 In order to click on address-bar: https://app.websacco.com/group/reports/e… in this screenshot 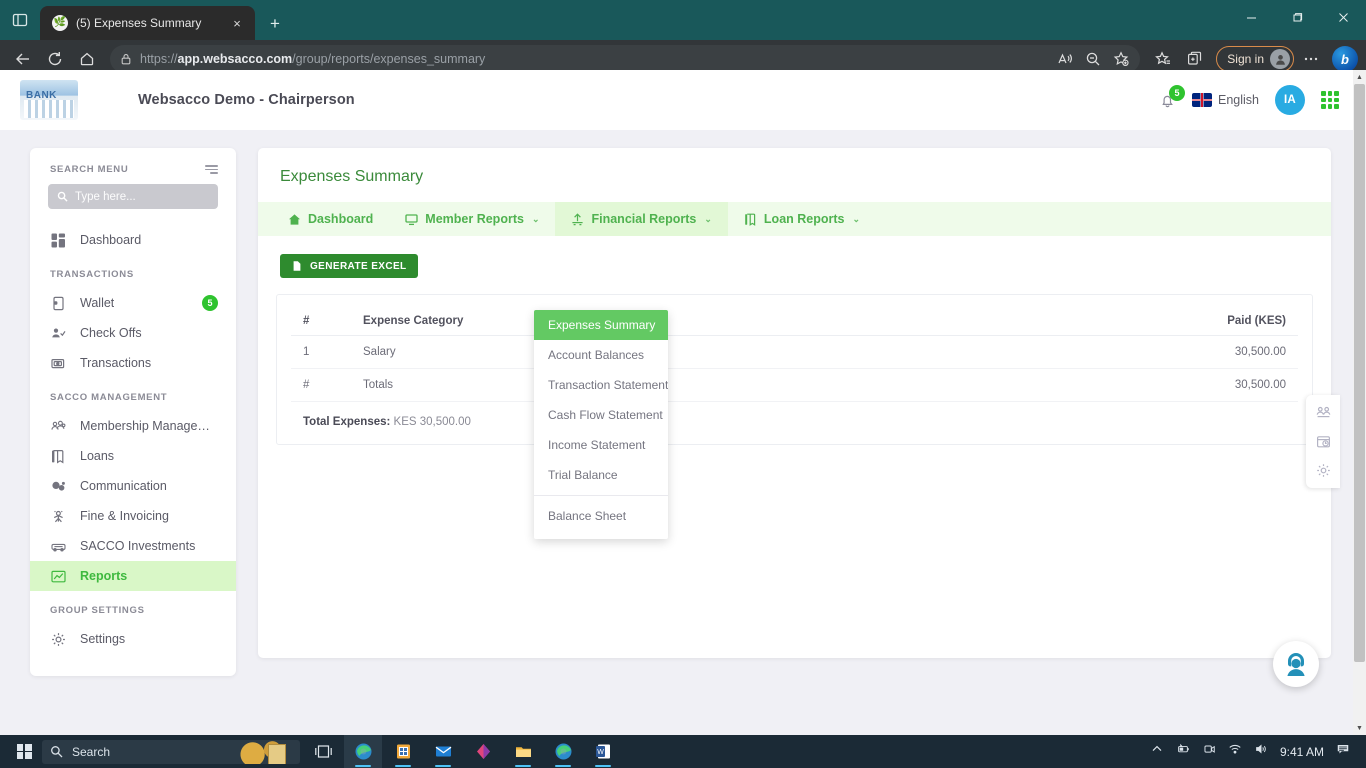, I will do `click(625, 59)`.